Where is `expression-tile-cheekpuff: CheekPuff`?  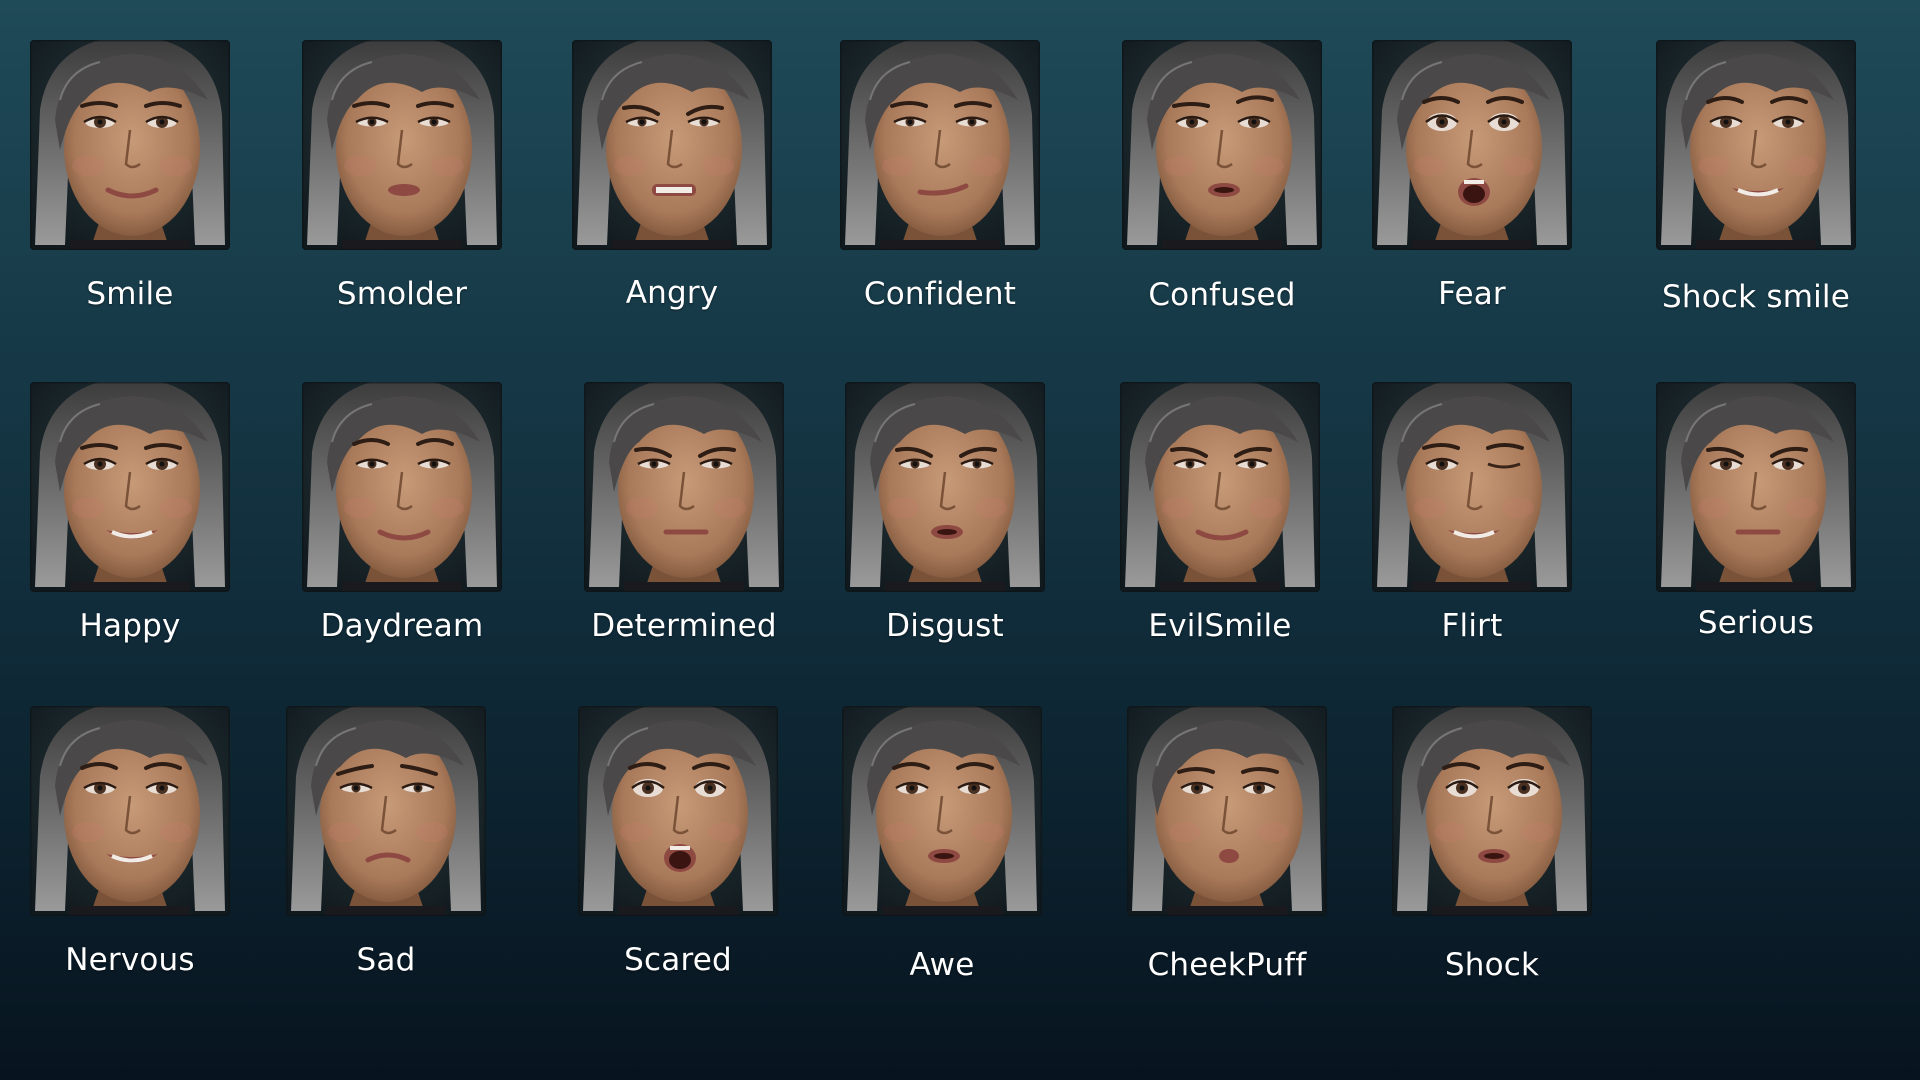
expression-tile-cheekpuff: CheekPuff is located at coordinates (1227, 856).